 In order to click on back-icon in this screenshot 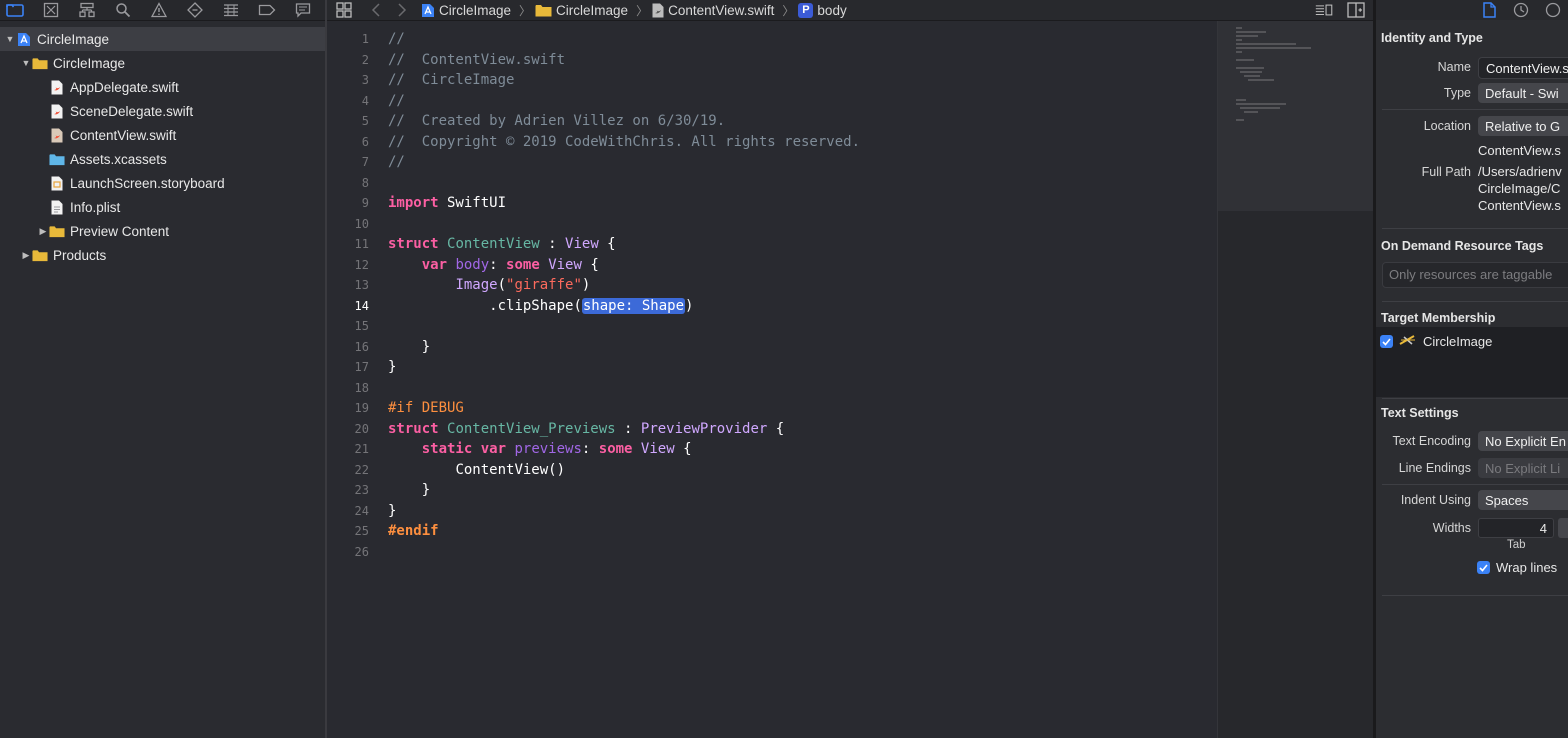, I will do `click(376, 10)`.